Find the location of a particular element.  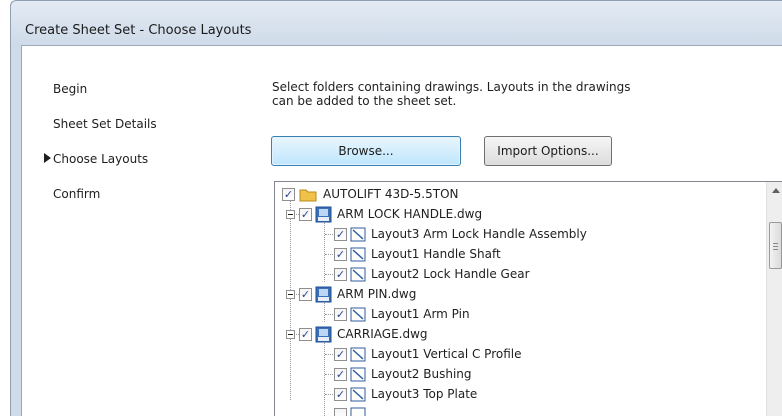

tree-layout-row-partial is located at coordinates (515, 410).